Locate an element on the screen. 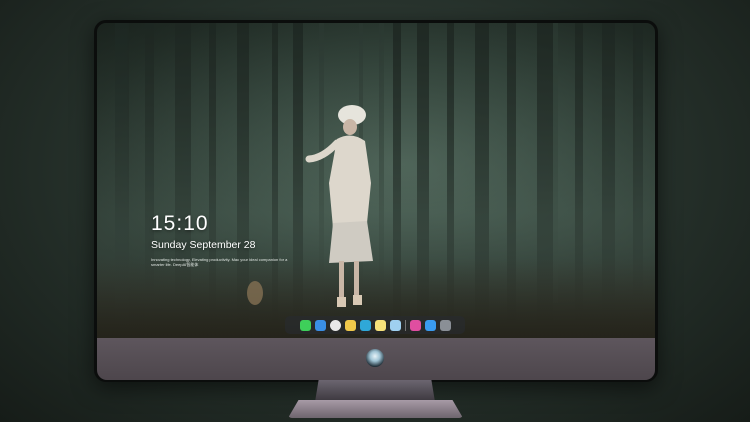 This screenshot has height=422, width=750. brand-logo-icon is located at coordinates (375, 358).